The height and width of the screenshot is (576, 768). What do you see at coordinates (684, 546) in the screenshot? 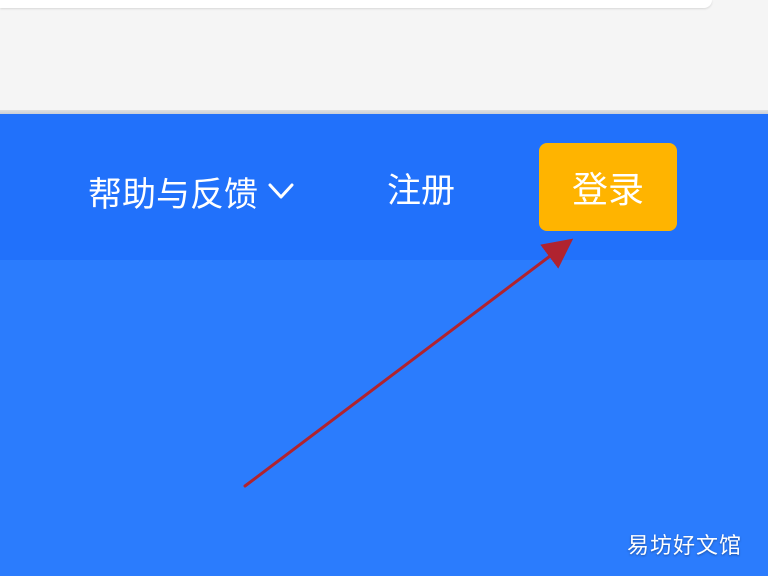
I see `site-watermark: 易坊好文馆` at bounding box center [684, 546].